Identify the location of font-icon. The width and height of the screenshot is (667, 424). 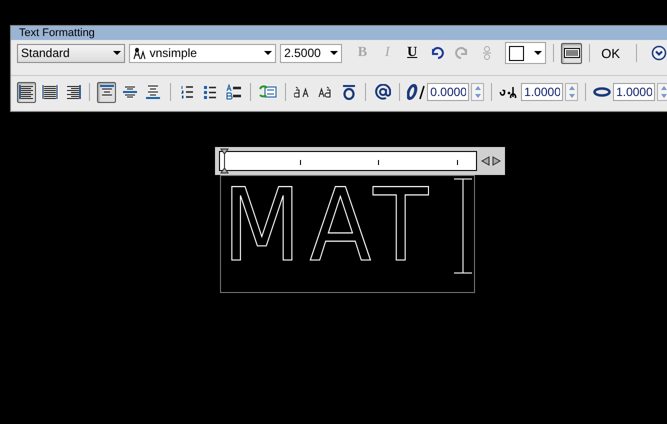
(139, 53).